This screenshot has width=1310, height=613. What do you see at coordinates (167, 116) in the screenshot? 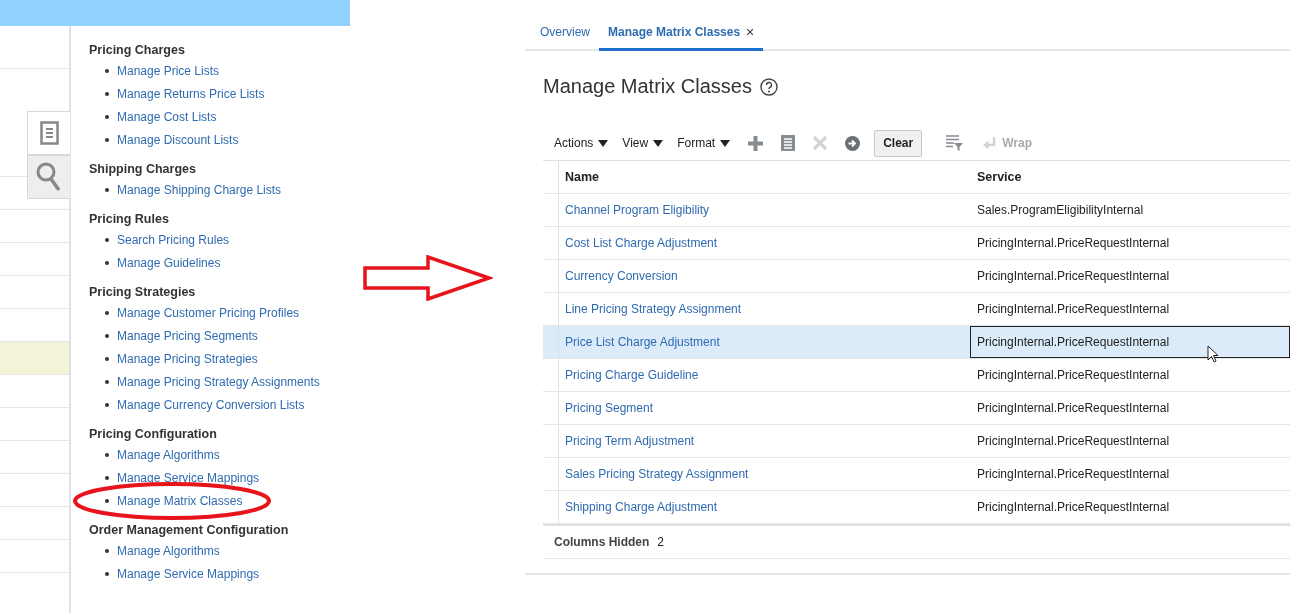
I see `task-link: Manage Cost Lists` at bounding box center [167, 116].